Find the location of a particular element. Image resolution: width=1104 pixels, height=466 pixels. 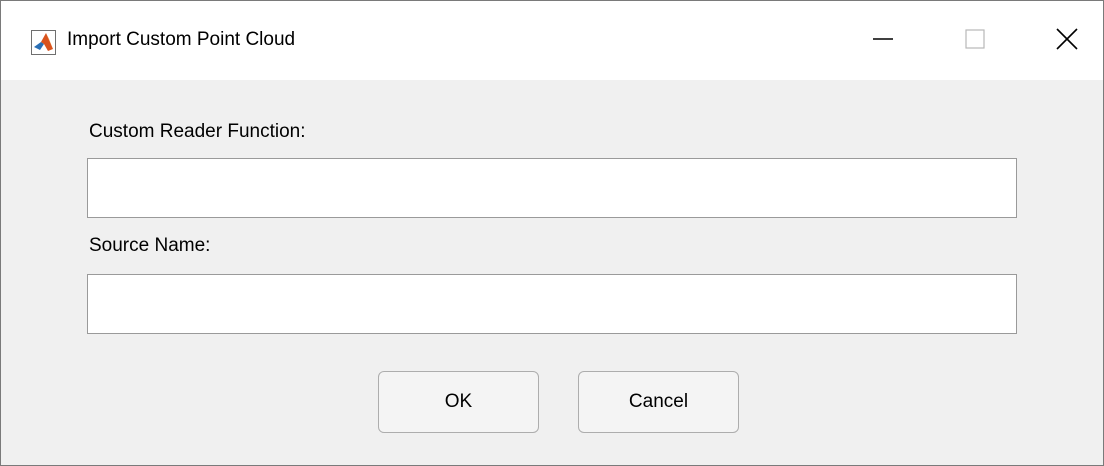

source-name-label: Source Name: is located at coordinates (150, 245).